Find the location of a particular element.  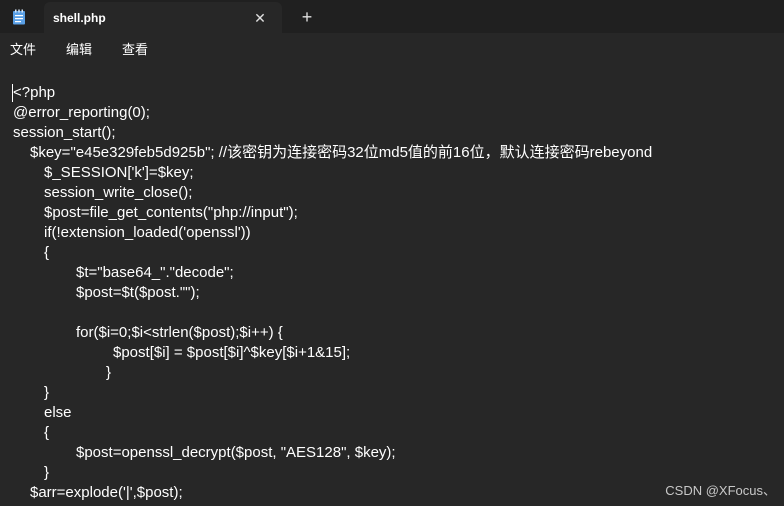

menu-file: 文件 is located at coordinates (23, 50).